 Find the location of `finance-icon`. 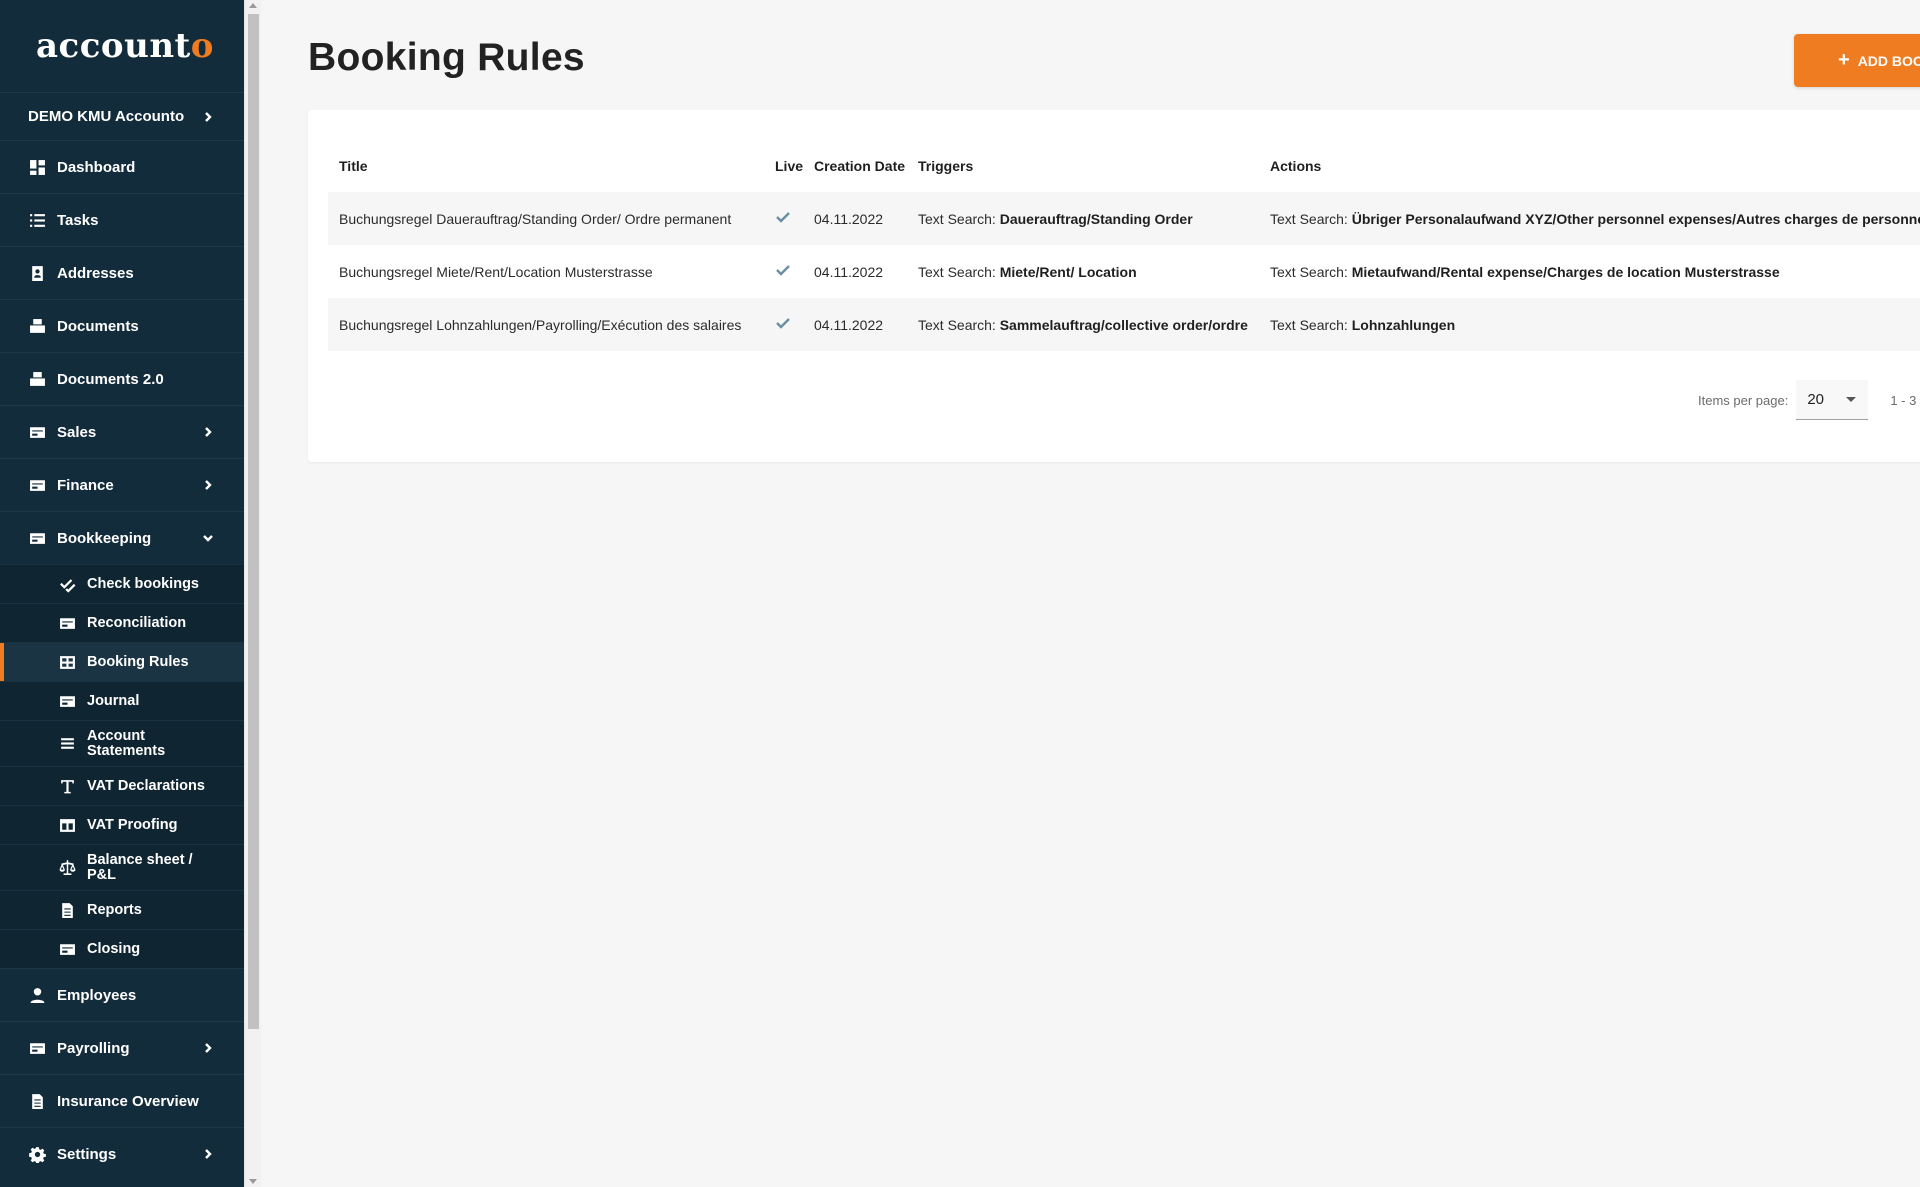

finance-icon is located at coordinates (37, 485).